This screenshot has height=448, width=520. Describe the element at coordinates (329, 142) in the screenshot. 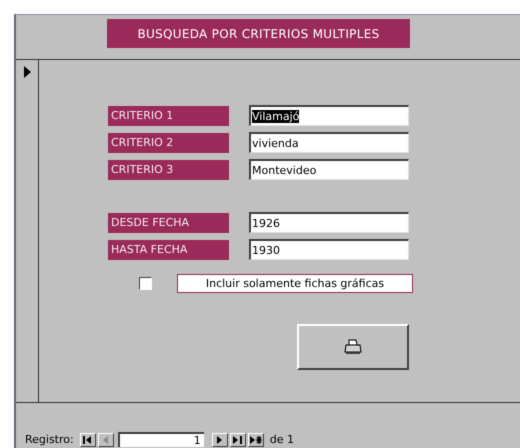

I see `text-field: vivienda` at that location.